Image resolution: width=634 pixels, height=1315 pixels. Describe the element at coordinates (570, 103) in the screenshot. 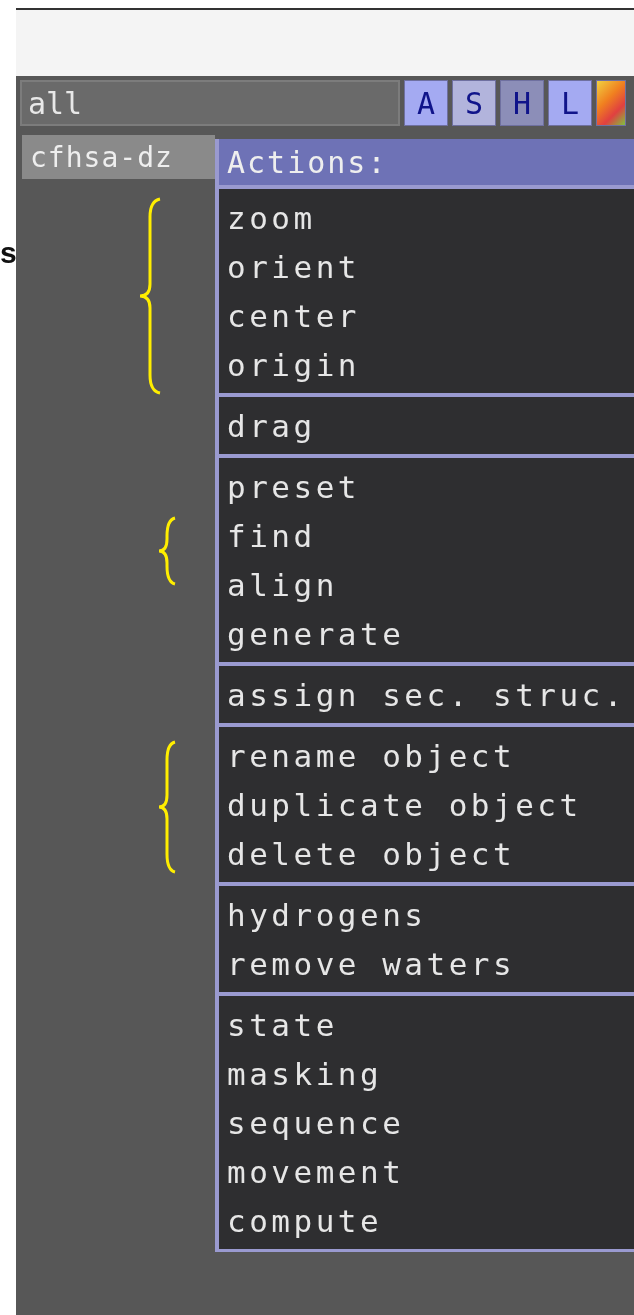

I see `toggle-button: L` at that location.